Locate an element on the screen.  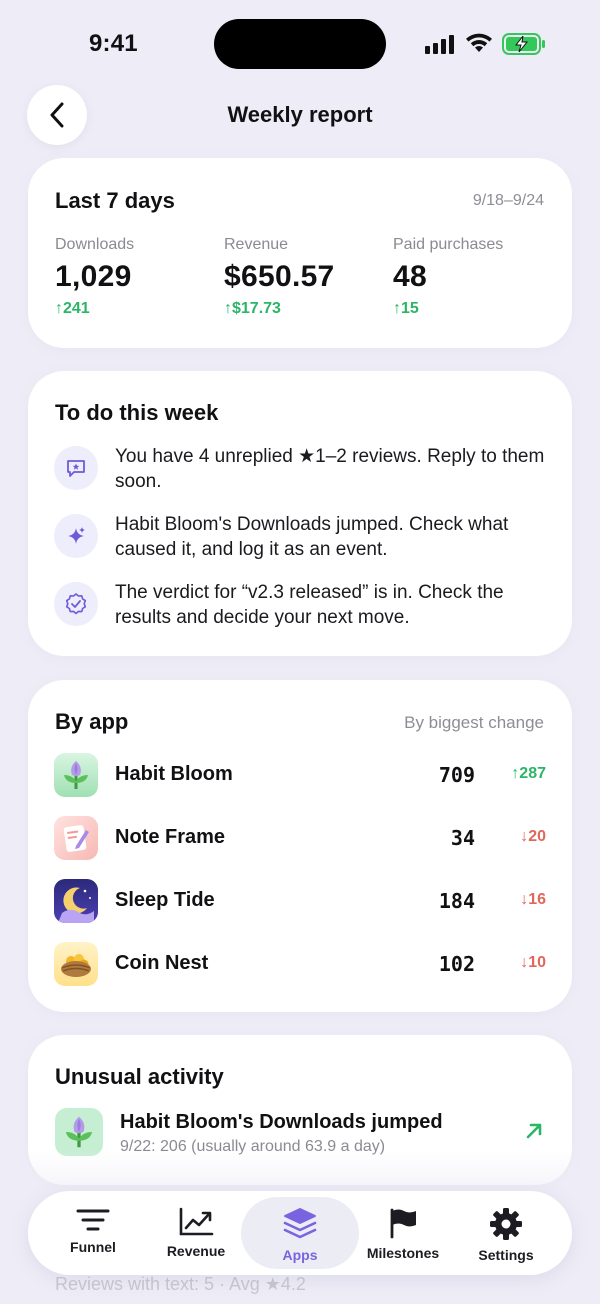
reviews-summary-text: Reviews with text: 5 · Avg ★4.2 is located at coordinates (180, 1284).